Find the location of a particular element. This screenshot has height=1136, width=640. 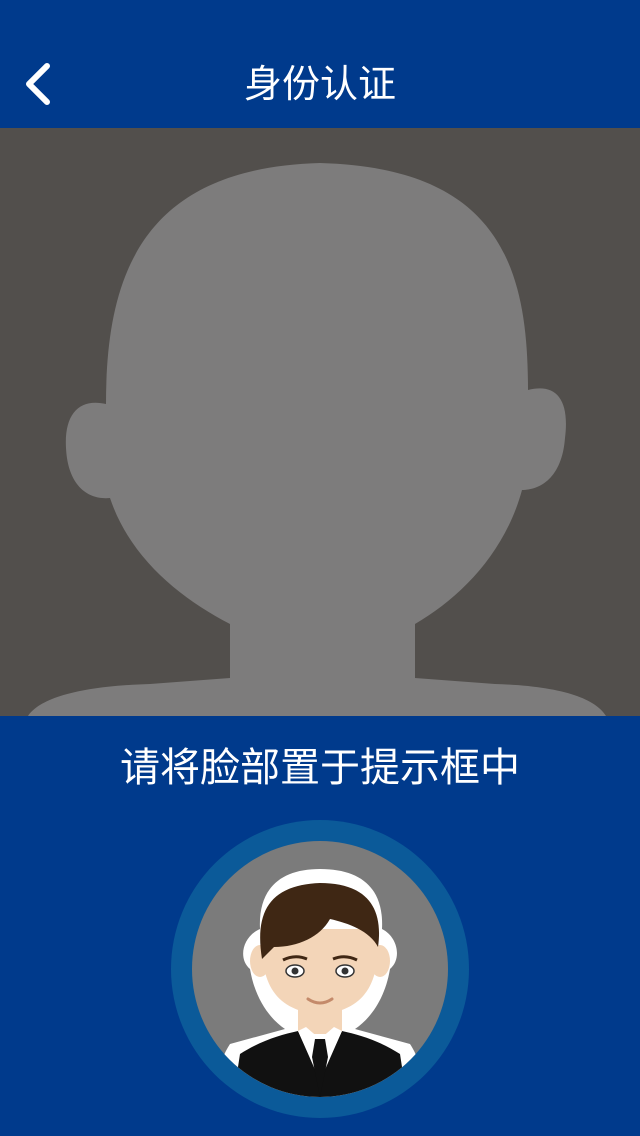

instruction-text: 请将脸部置于提示框中 is located at coordinates (320, 768).